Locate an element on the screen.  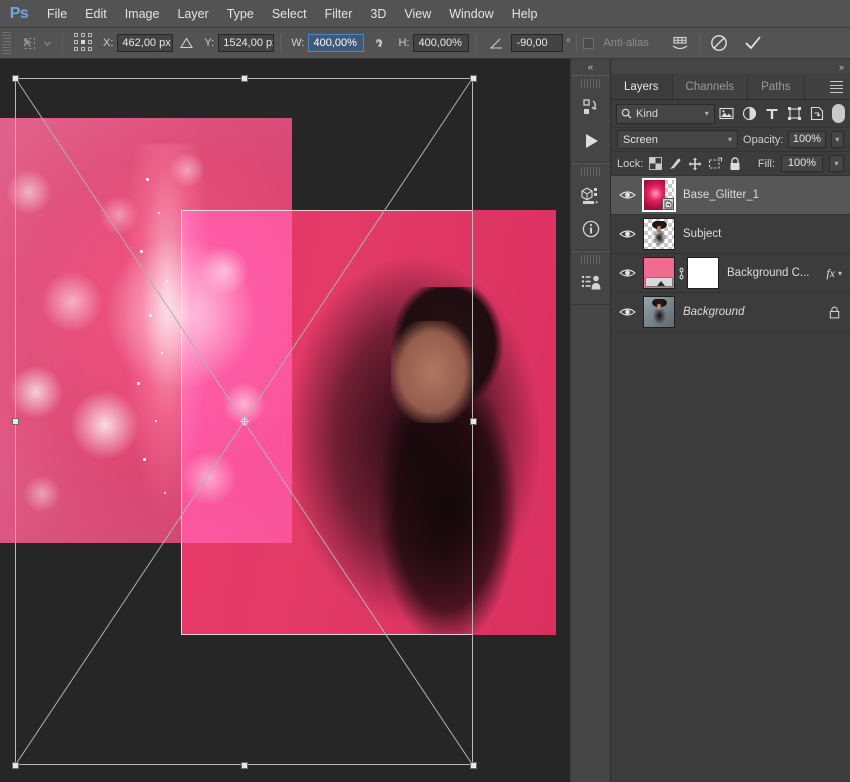
options-bar-grip is located at coordinates (6, 43).